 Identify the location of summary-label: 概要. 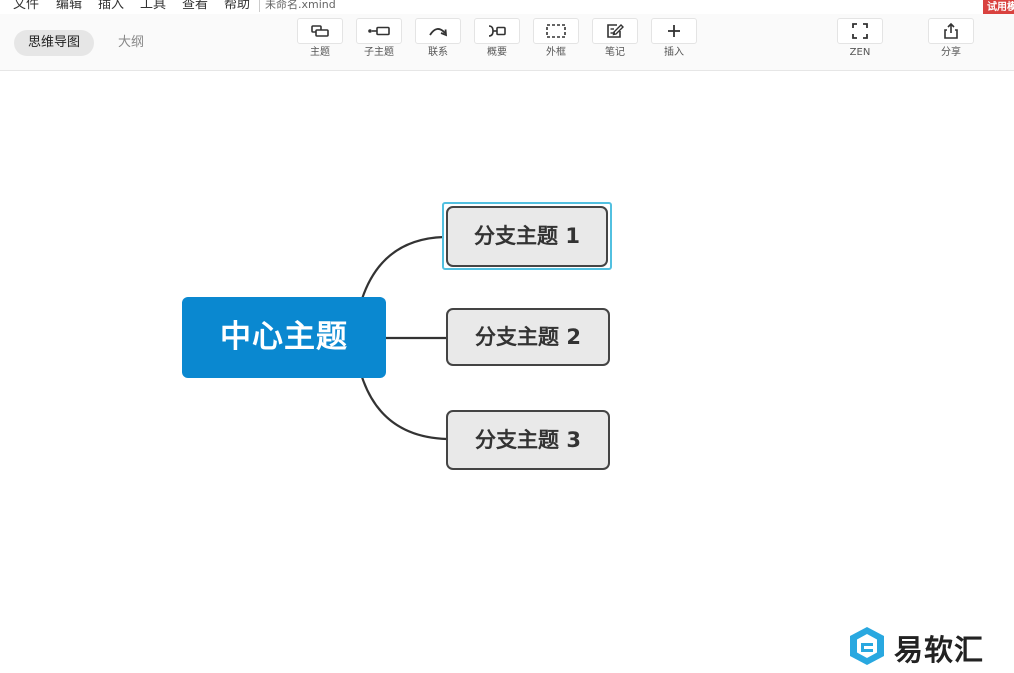
(497, 52).